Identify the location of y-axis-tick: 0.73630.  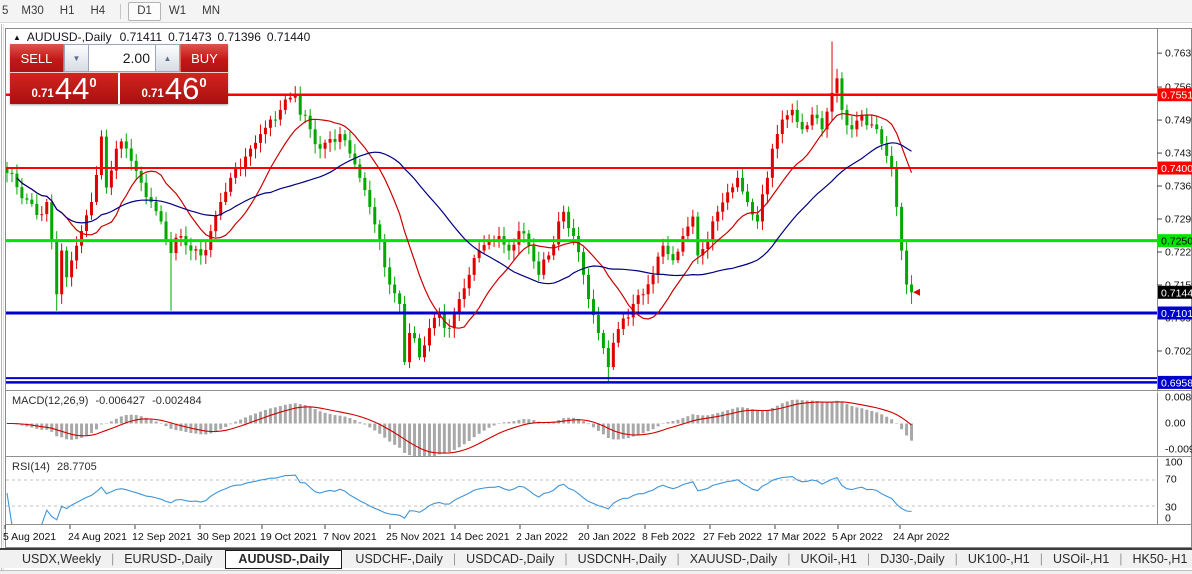
(1178, 187).